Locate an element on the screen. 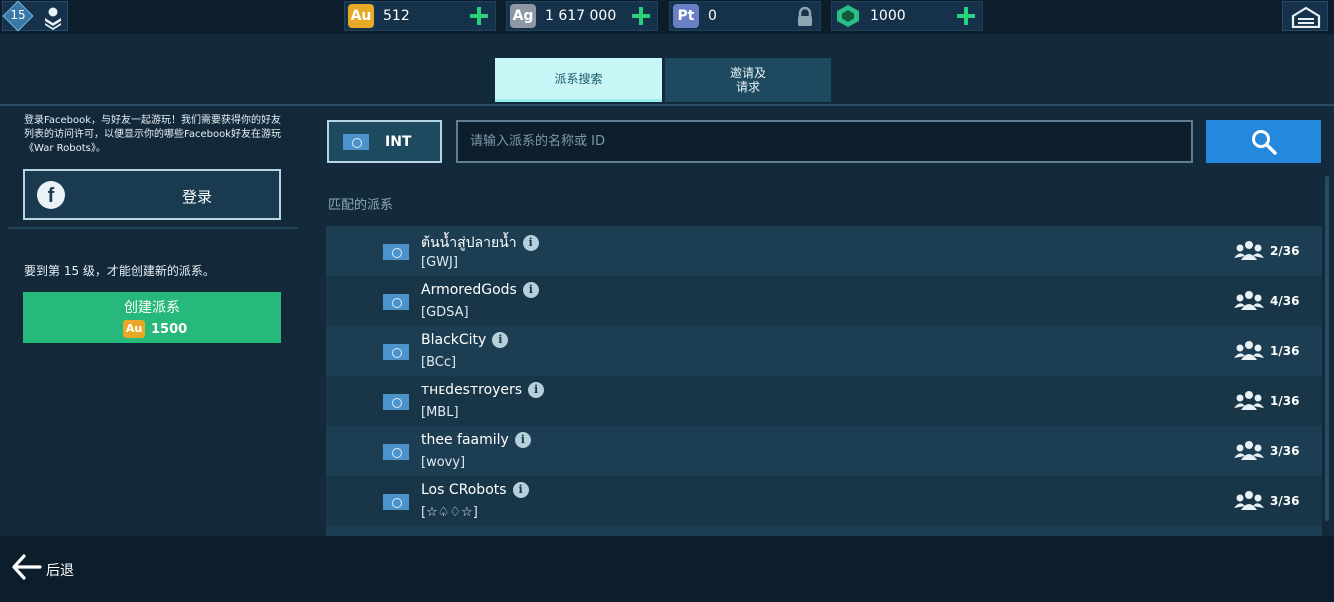 The height and width of the screenshot is (602, 1334). clan-row: Los CRobots i [☆♤♢☆] 3/36 is located at coordinates (824, 501).